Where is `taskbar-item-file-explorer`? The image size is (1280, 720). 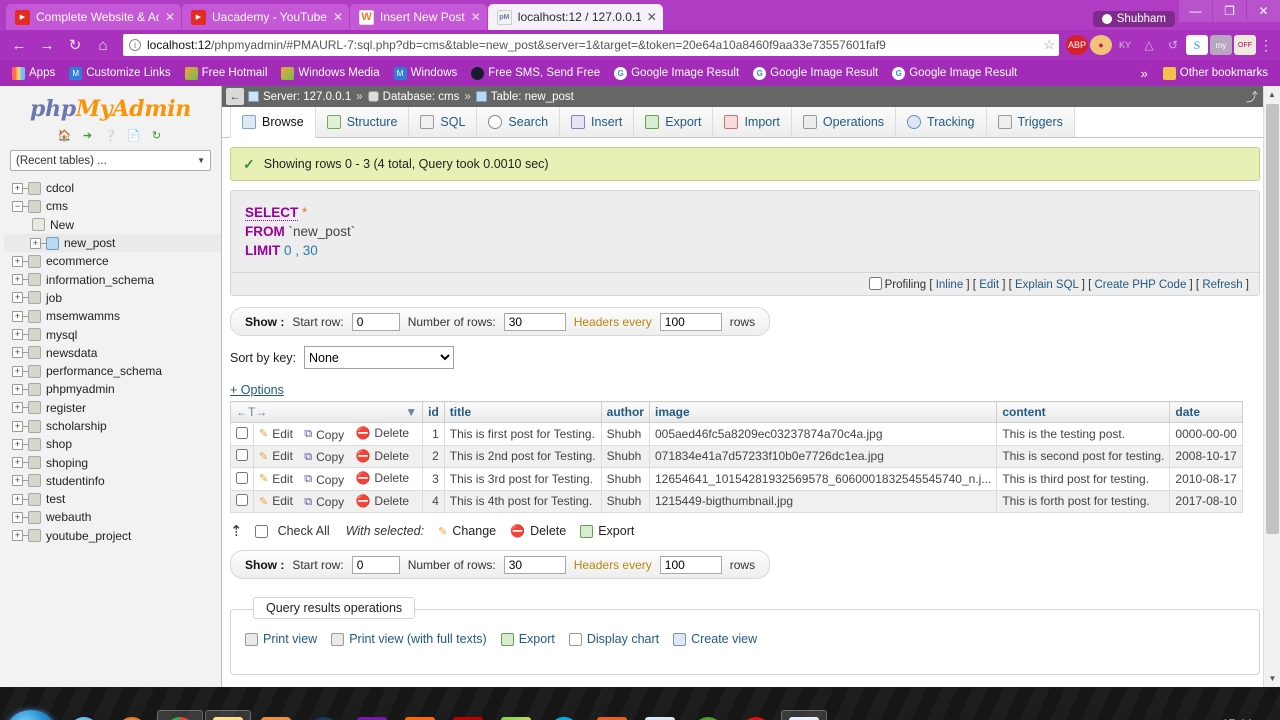 taskbar-item-file-explorer is located at coordinates (228, 714).